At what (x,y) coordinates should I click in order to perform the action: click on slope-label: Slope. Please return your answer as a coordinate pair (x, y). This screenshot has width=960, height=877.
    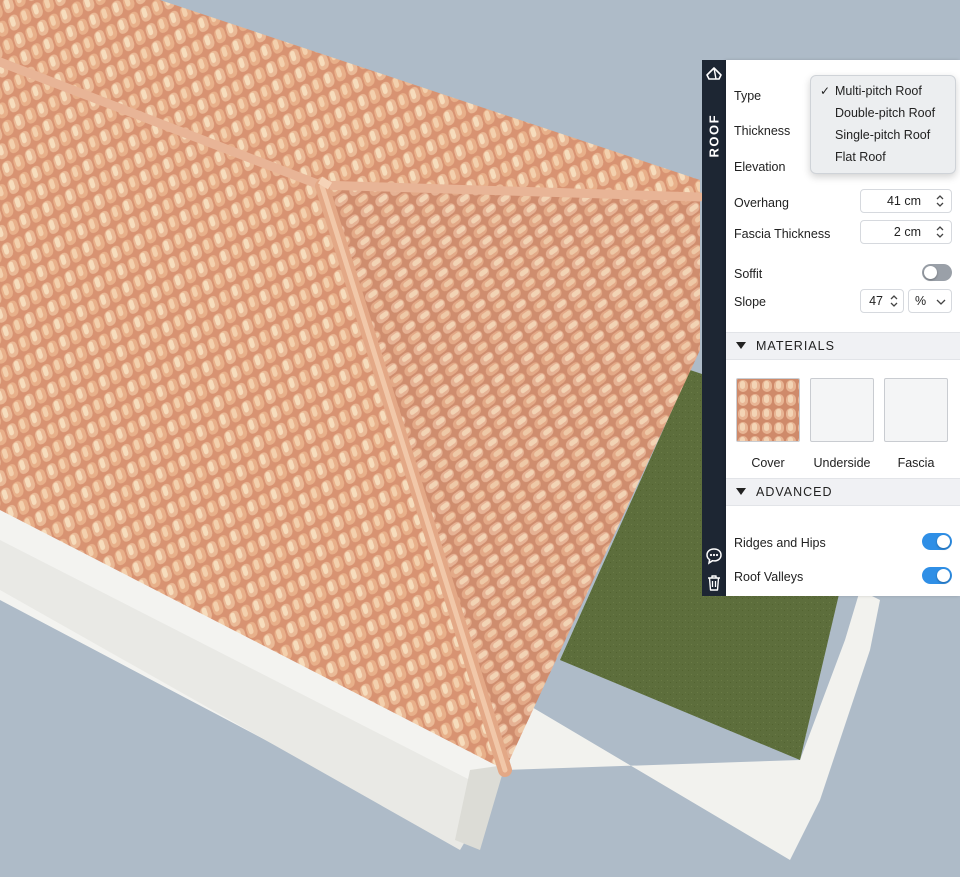
    Looking at the image, I should click on (750, 302).